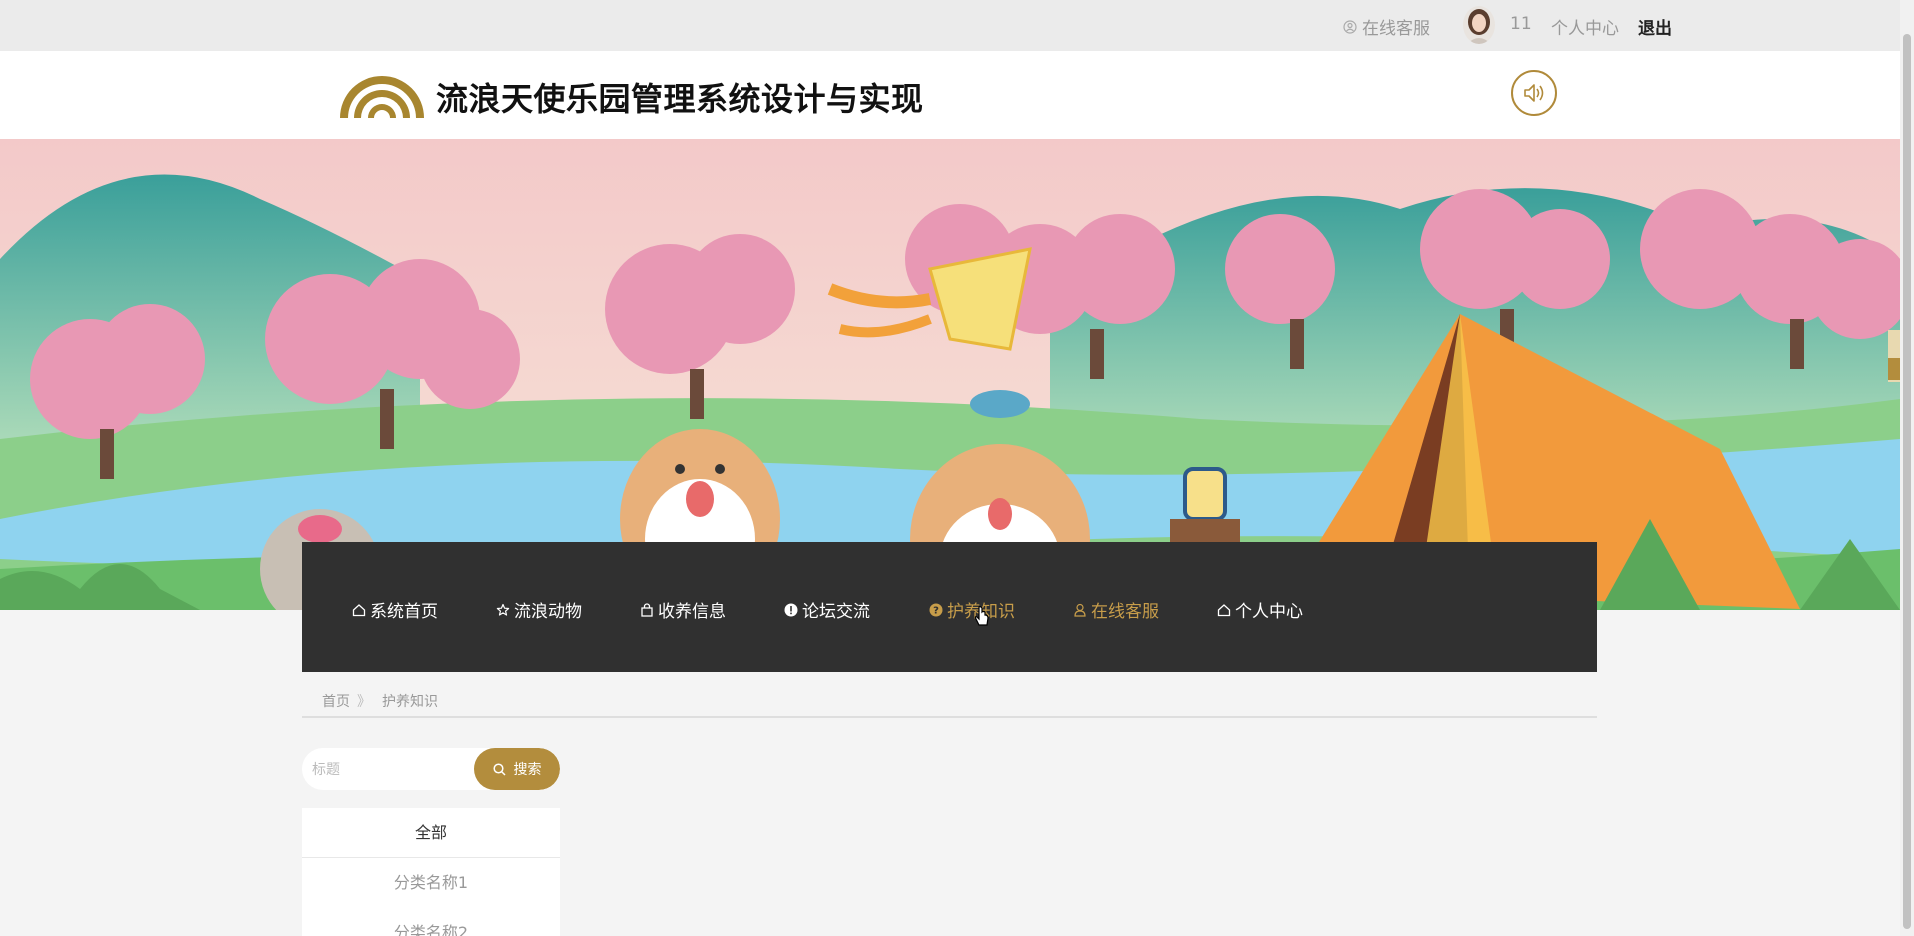  I want to click on online-service-link: 在线客服, so click(1386, 26).